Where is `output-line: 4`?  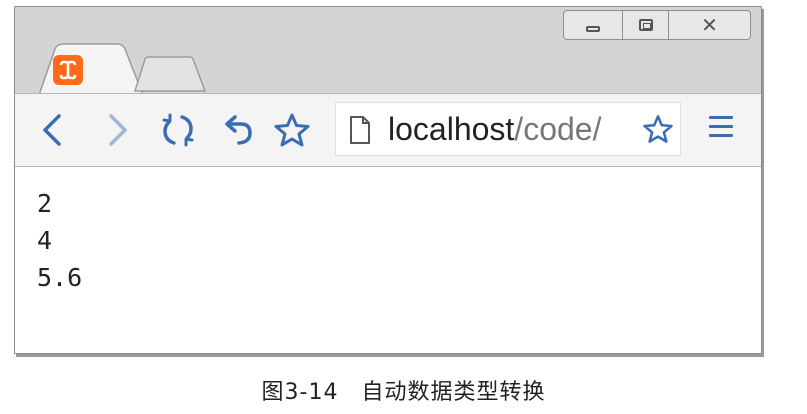 output-line: 4 is located at coordinates (45, 240).